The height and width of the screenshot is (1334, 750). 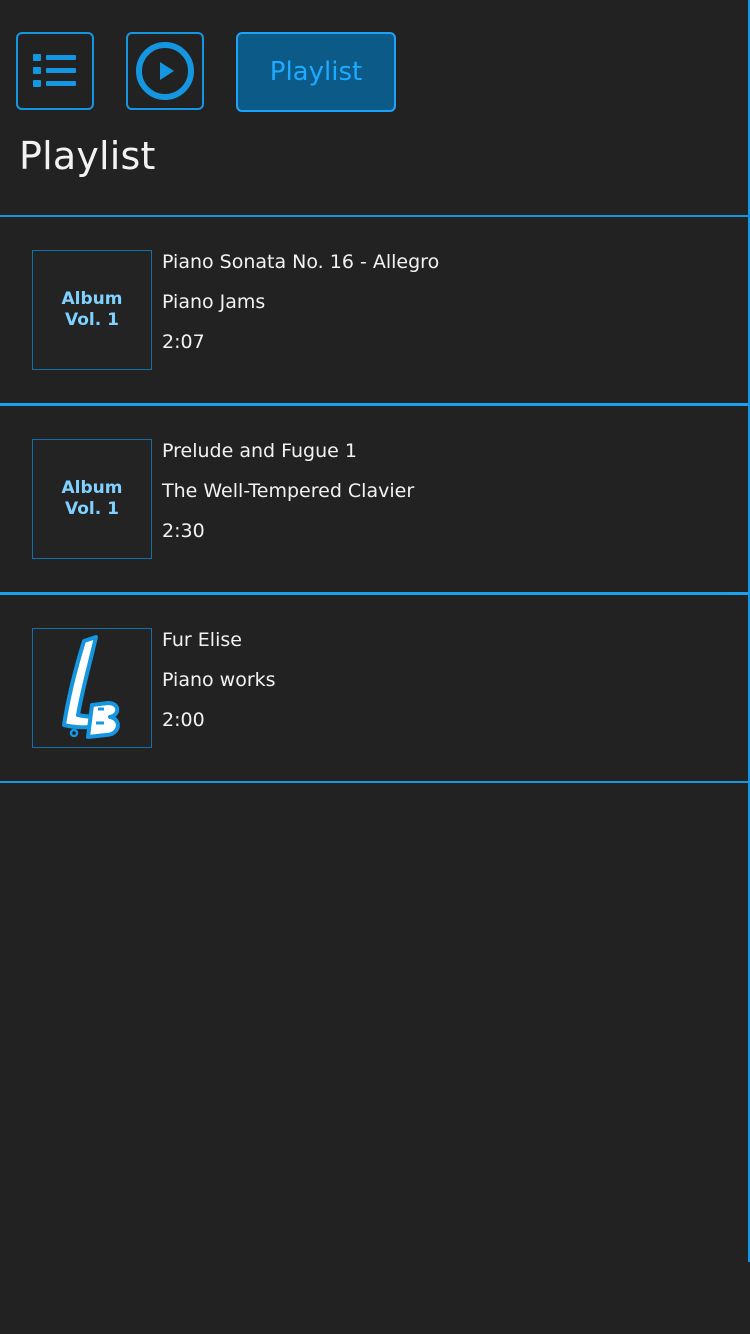 What do you see at coordinates (316, 72) in the screenshot?
I see `tab-playlist: Playlist` at bounding box center [316, 72].